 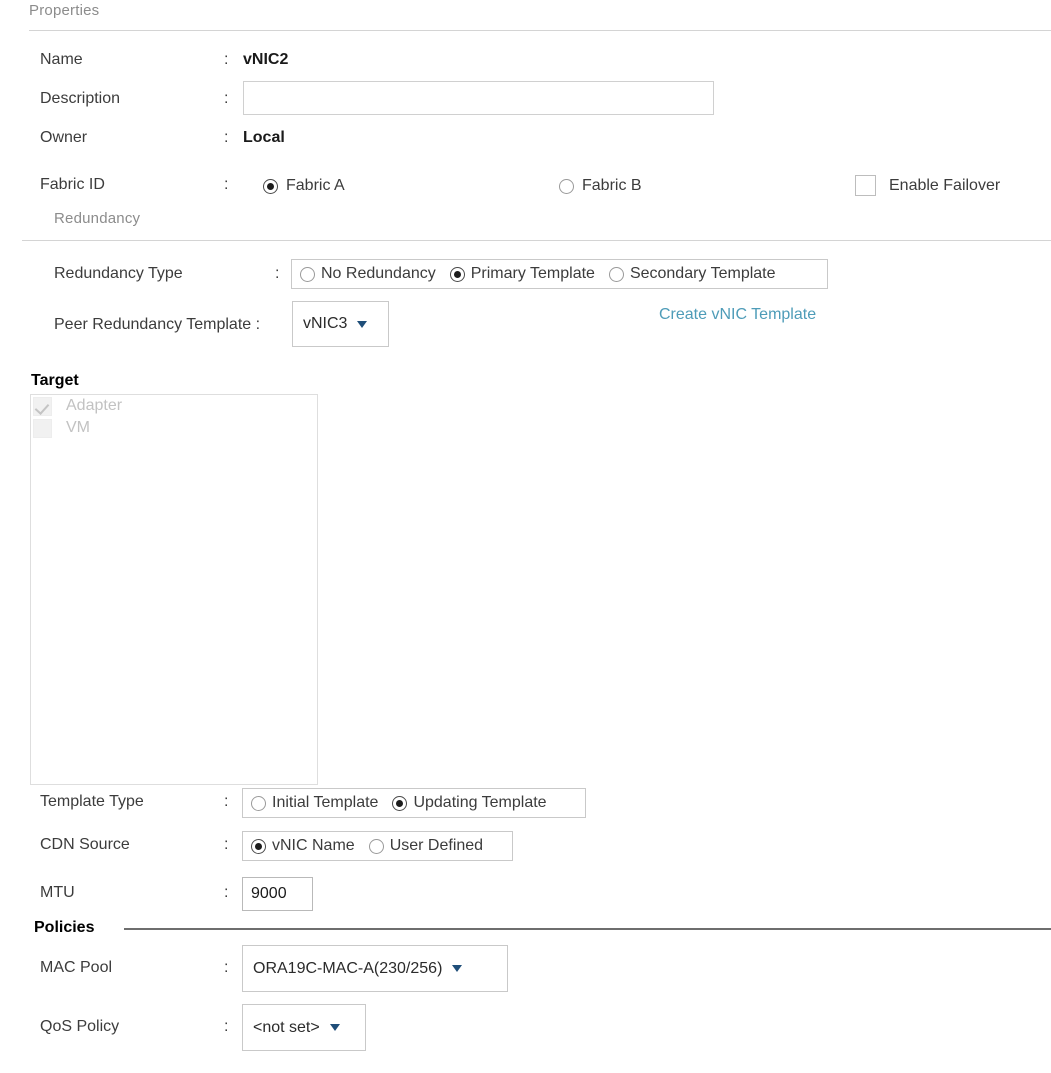 I want to click on enable-failover-option: Enable Failover, so click(x=927, y=185).